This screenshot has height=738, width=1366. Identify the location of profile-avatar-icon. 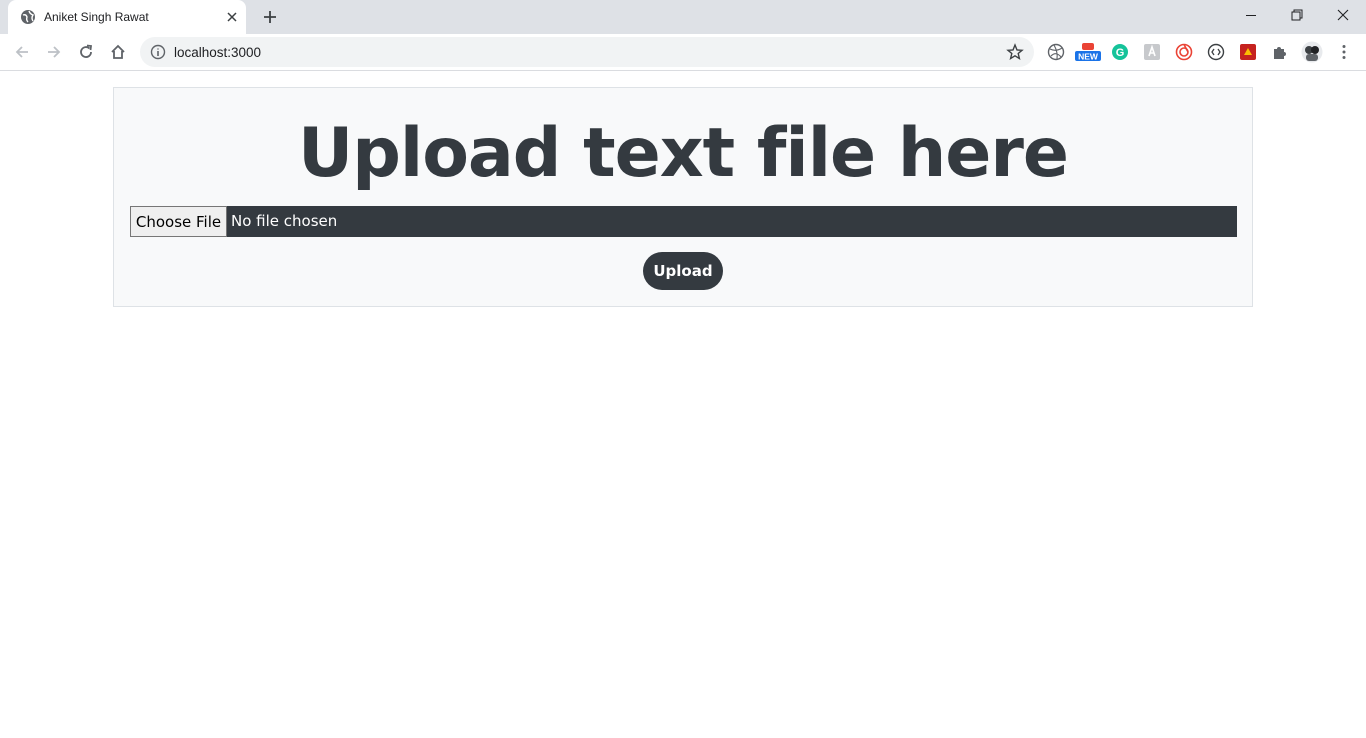
(1312, 52).